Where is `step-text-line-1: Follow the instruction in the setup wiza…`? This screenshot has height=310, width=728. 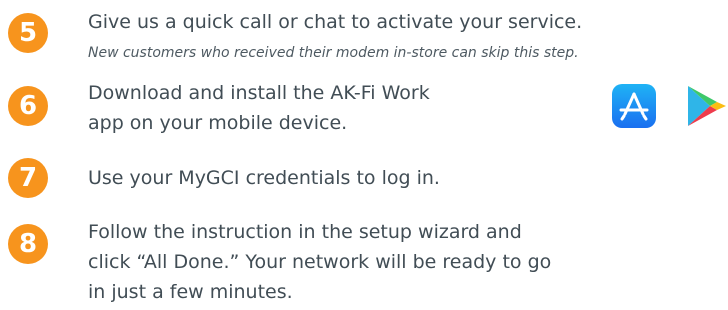 step-text-line-1: Follow the instruction in the setup wiza… is located at coordinates (305, 232).